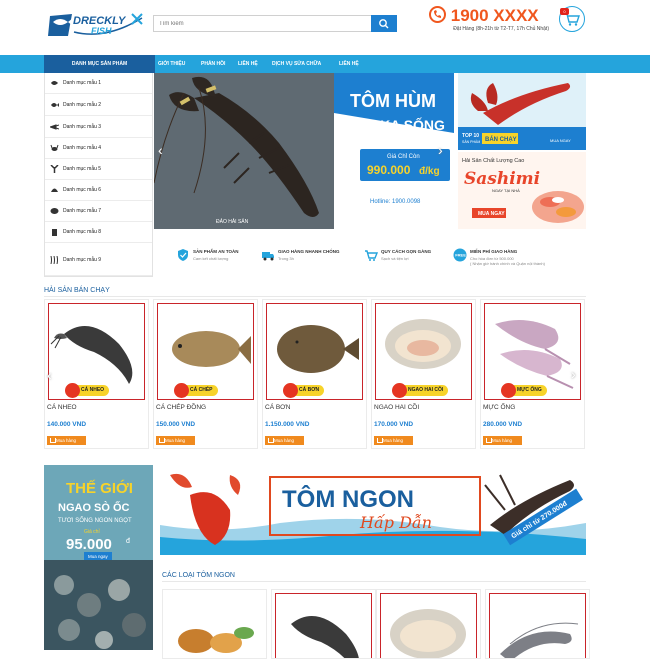 The image size is (650, 659). I want to click on feature-safe-products: SẢN PHẨM AN TOÀN Cam kết chất lượng, so click(216, 259).